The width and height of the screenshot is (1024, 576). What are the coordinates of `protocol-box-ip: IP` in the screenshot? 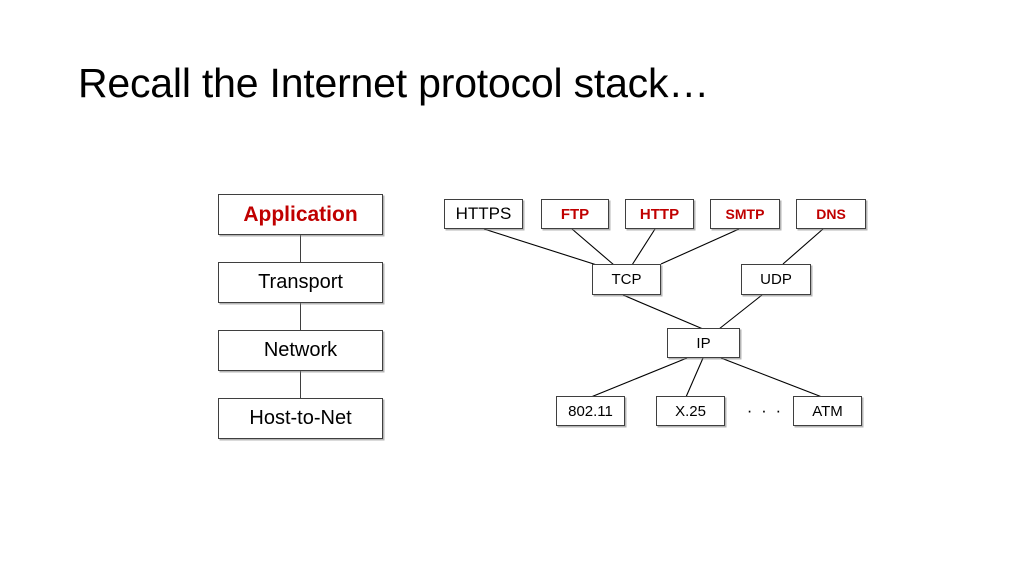 It's located at (703, 343).